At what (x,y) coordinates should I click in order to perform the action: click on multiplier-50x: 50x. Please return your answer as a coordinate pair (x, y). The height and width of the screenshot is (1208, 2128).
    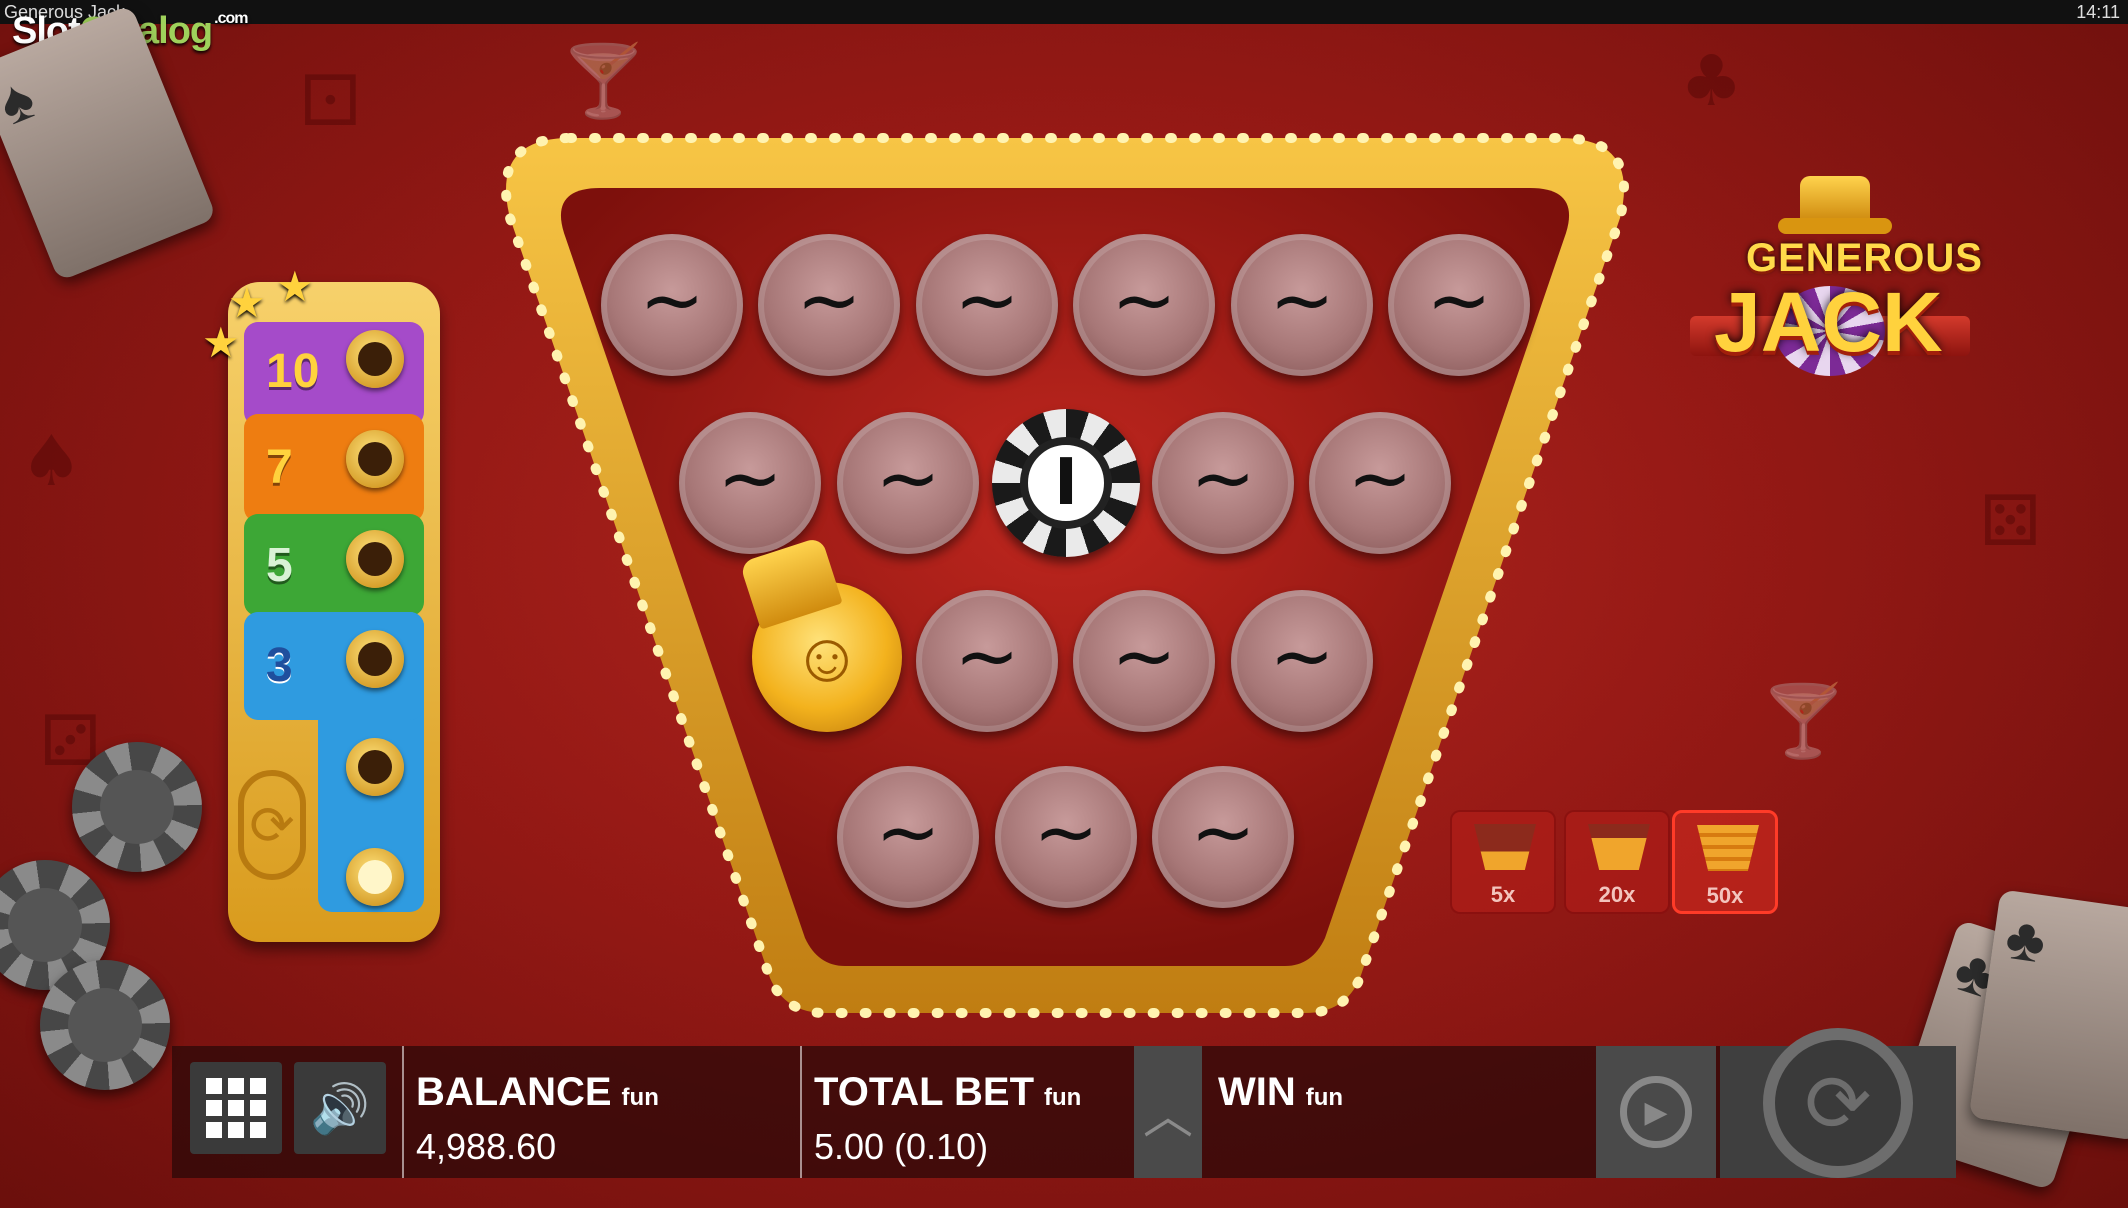
    Looking at the image, I should click on (1725, 862).